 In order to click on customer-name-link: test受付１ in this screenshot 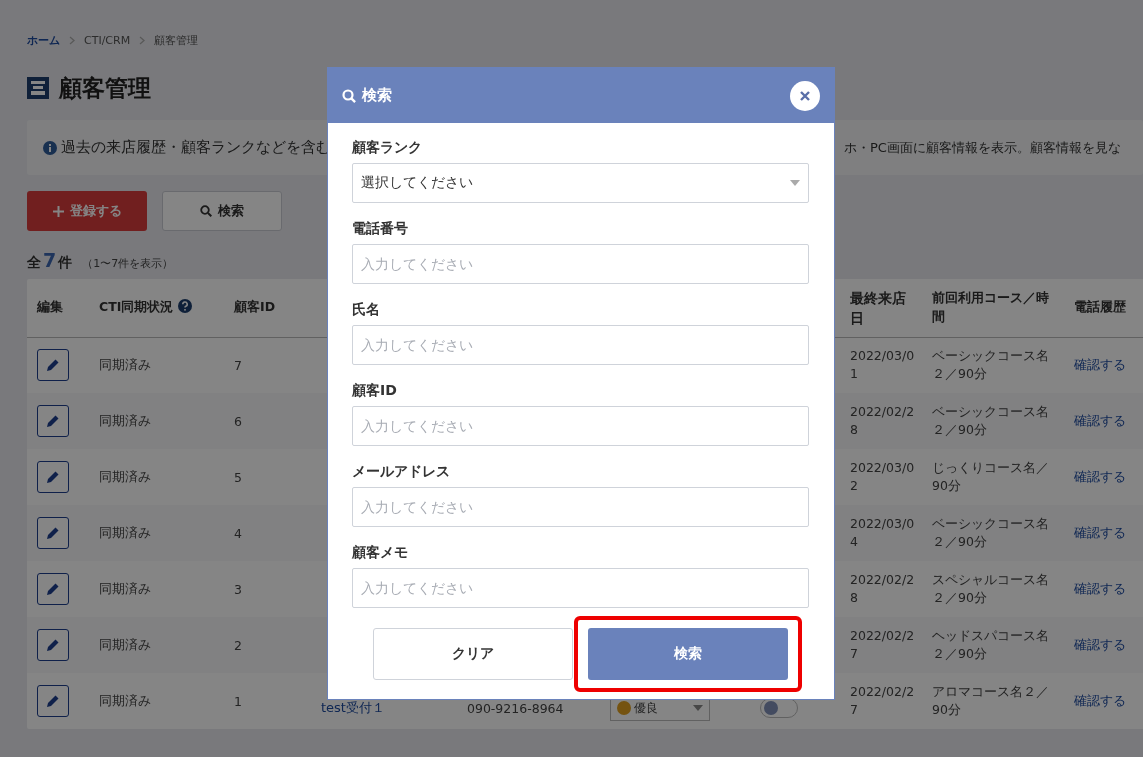, I will do `click(353, 707)`.